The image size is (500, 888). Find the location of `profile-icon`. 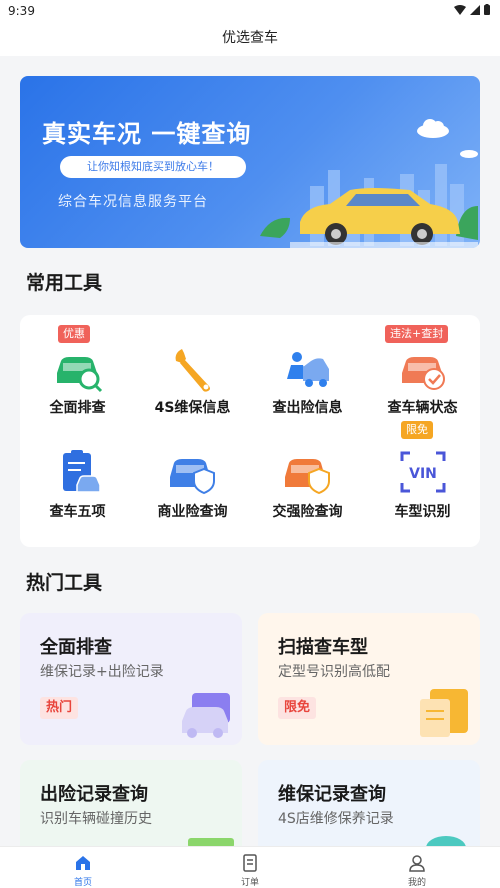

profile-icon is located at coordinates (417, 863).